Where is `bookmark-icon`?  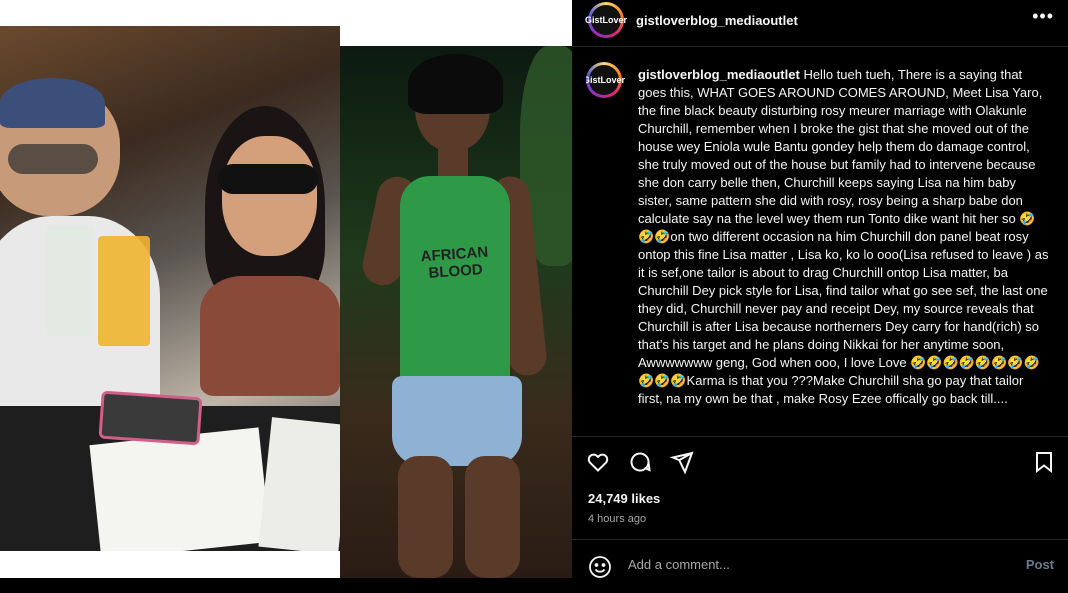
bookmark-icon is located at coordinates (1044, 462).